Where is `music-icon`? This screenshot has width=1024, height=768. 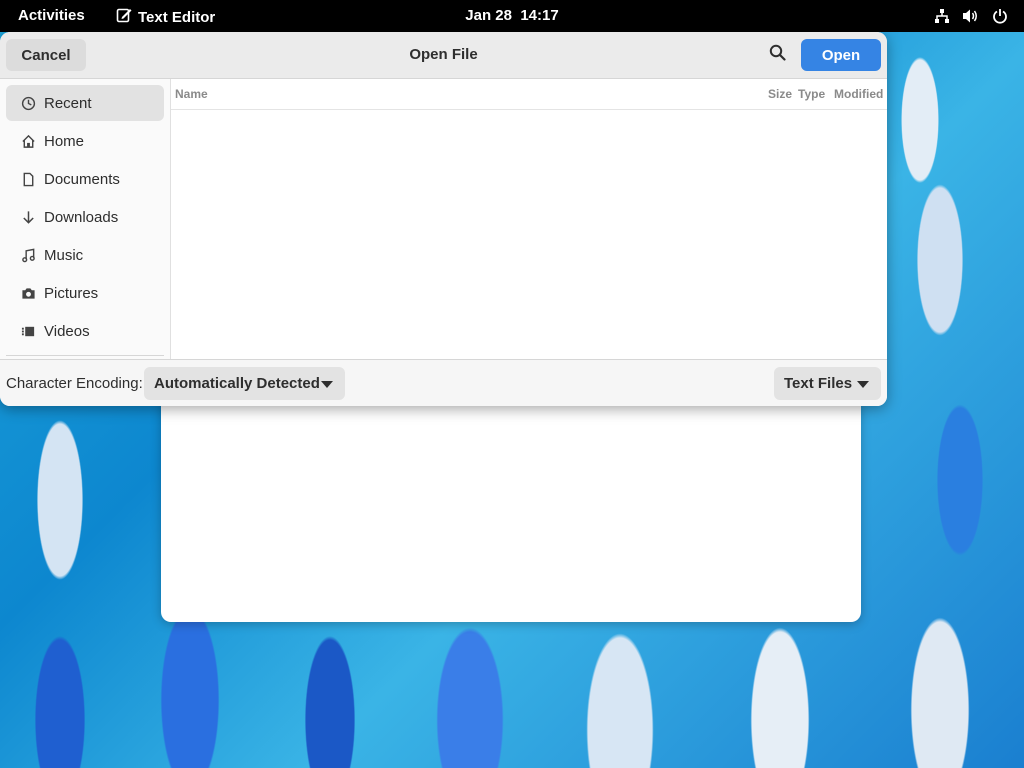 music-icon is located at coordinates (25, 255).